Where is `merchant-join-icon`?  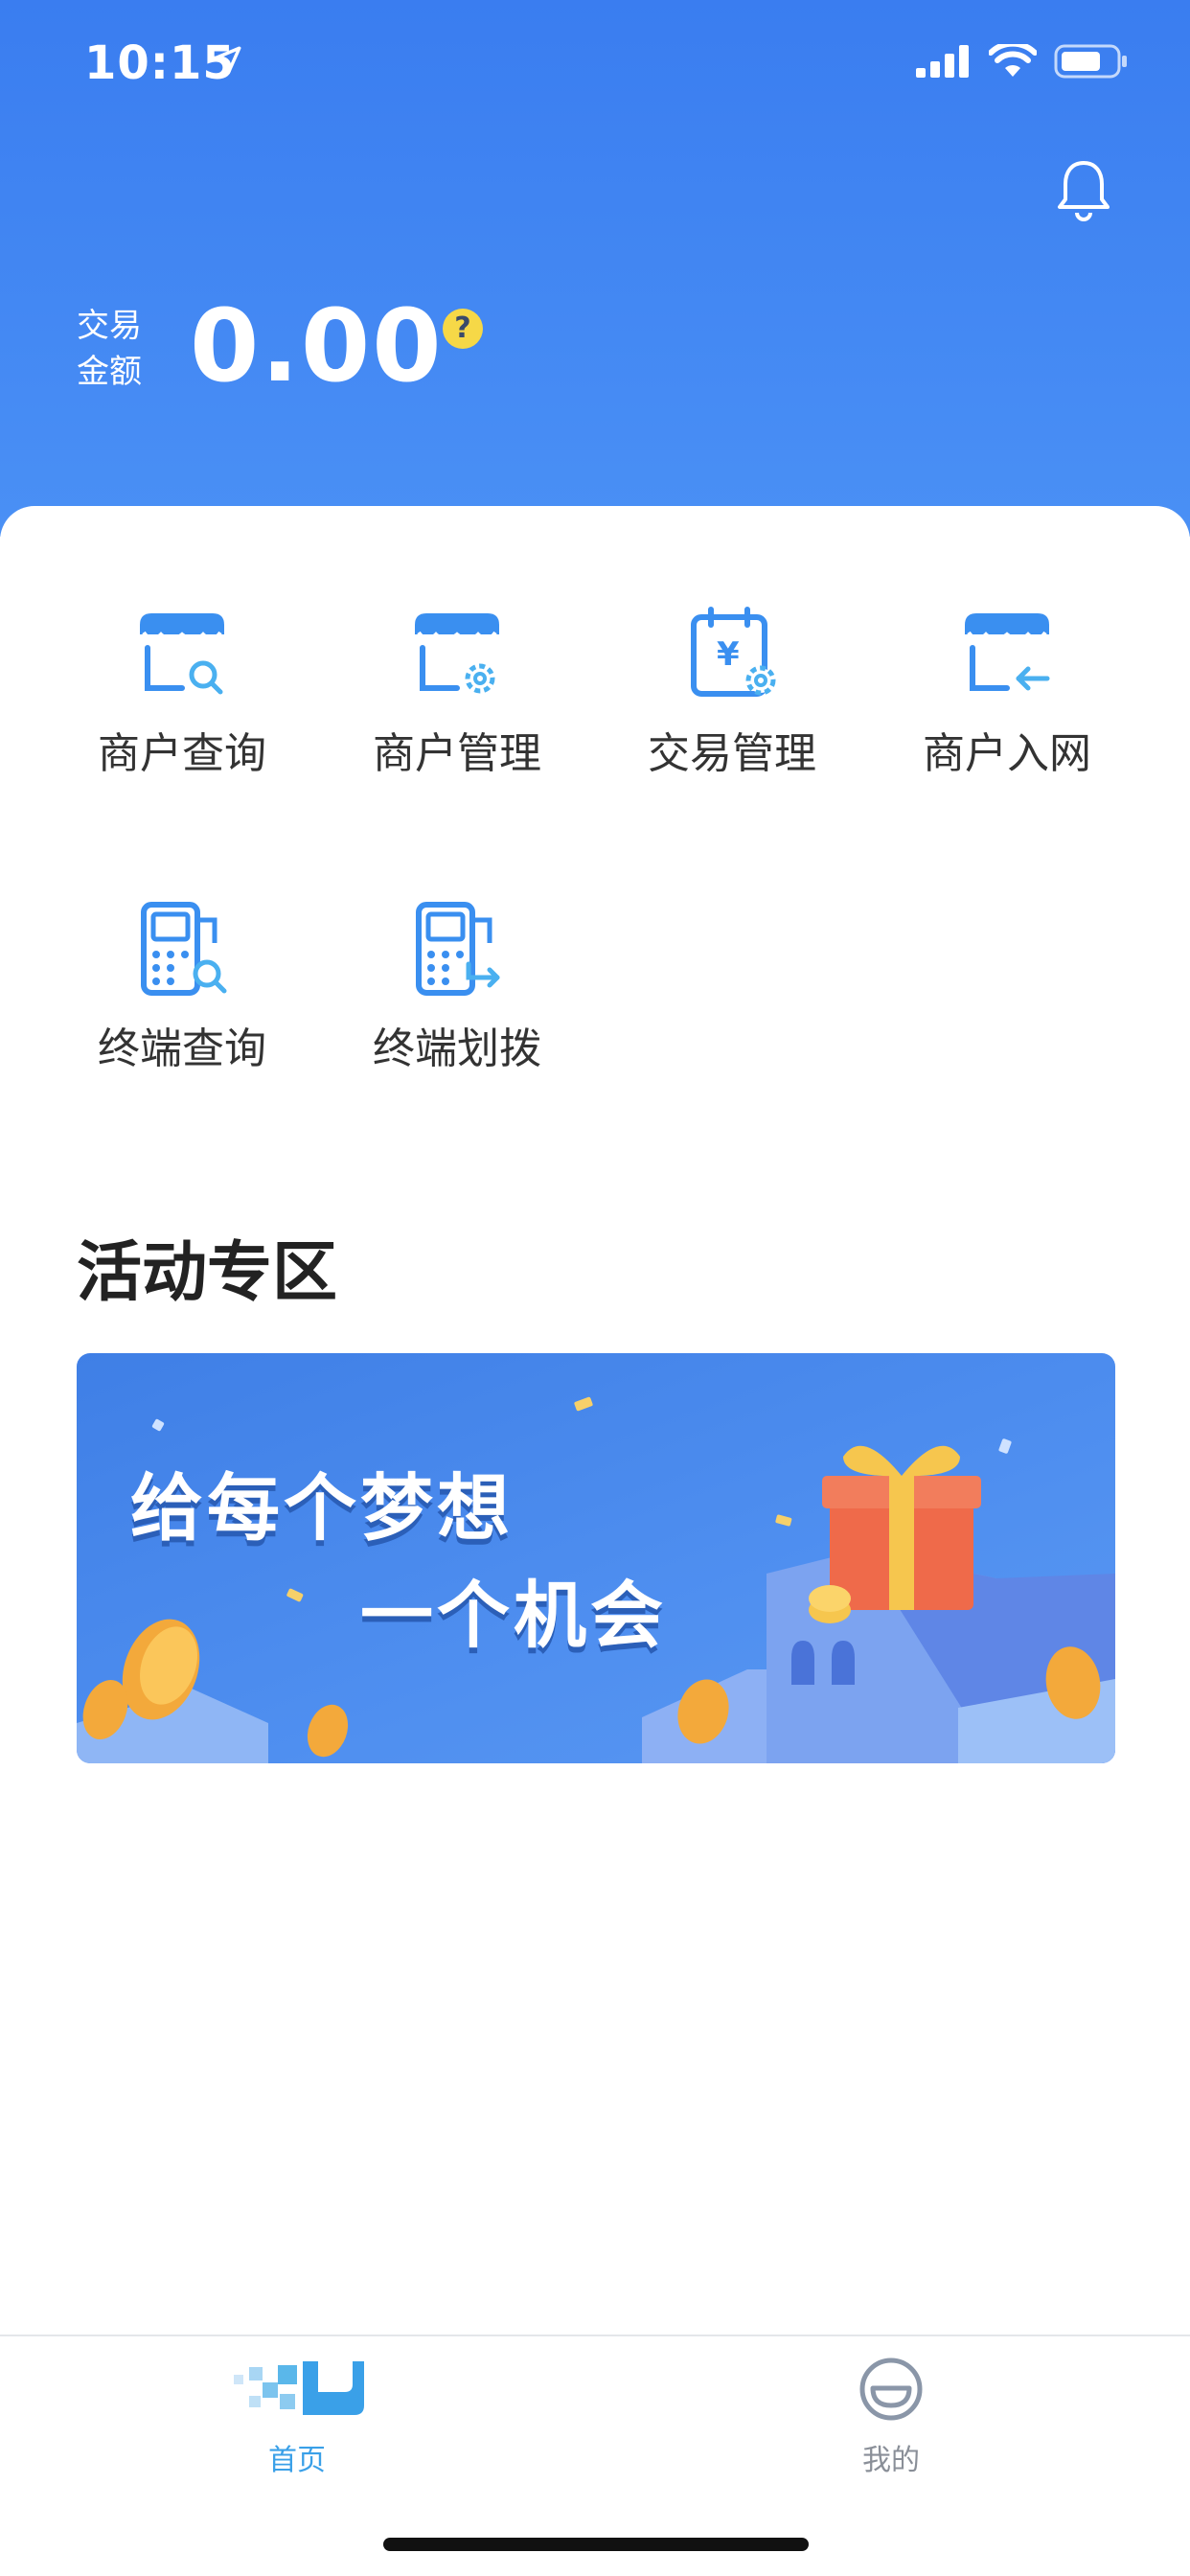 merchant-join-icon is located at coordinates (1008, 652).